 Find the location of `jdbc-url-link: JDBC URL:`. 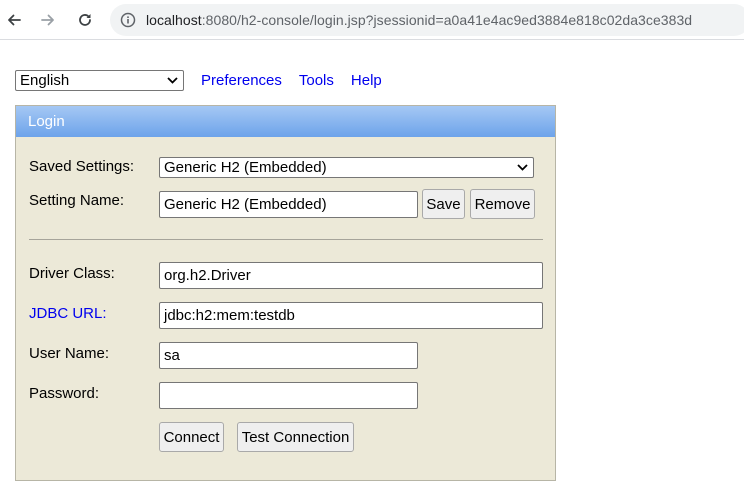

jdbc-url-link: JDBC URL: is located at coordinates (68, 313).